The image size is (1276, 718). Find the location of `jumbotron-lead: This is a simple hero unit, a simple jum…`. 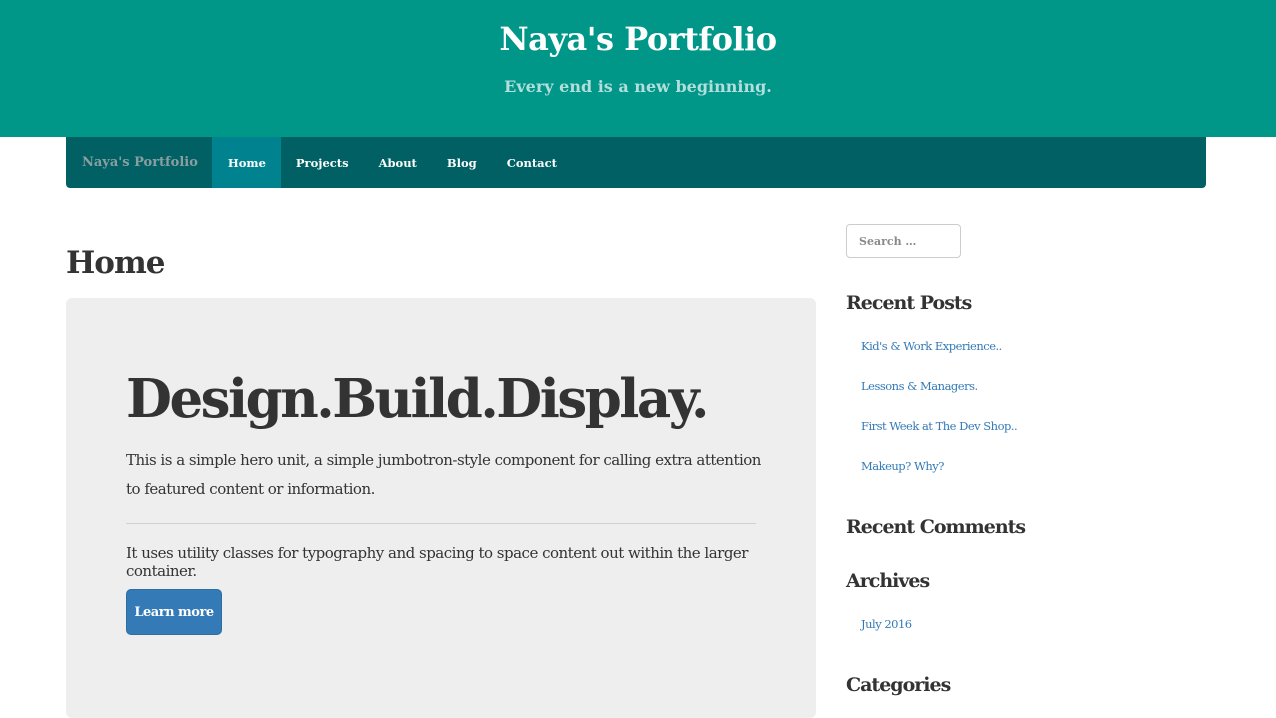

jumbotron-lead: This is a simple hero unit, a simple jum… is located at coordinates (443, 474).